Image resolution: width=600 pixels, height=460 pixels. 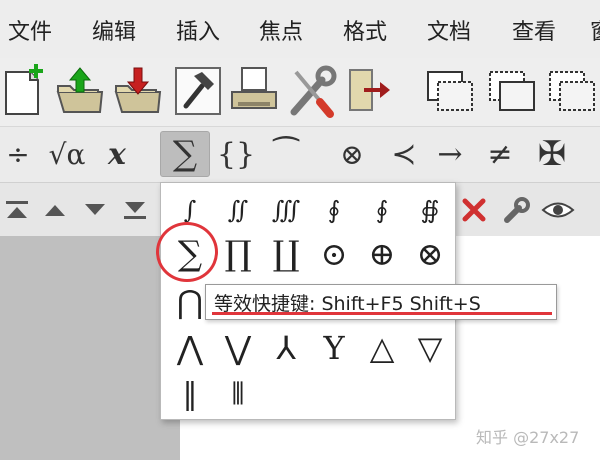 I want to click on move-down-icon, so click(x=95, y=209).